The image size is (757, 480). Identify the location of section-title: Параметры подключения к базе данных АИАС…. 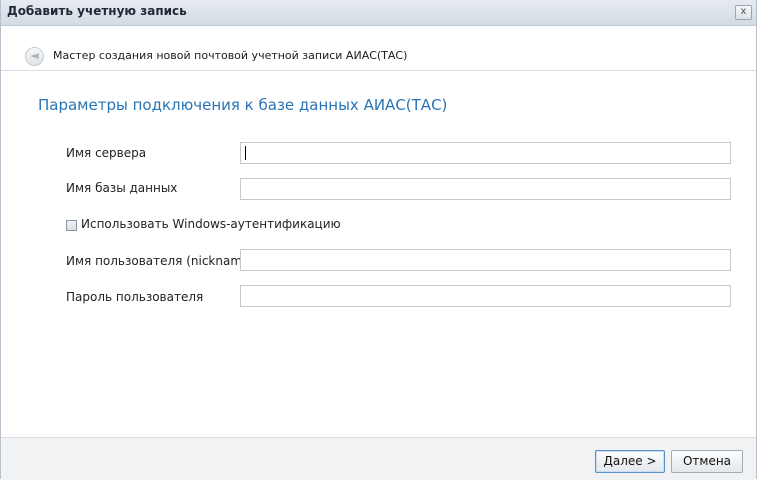
(243, 105).